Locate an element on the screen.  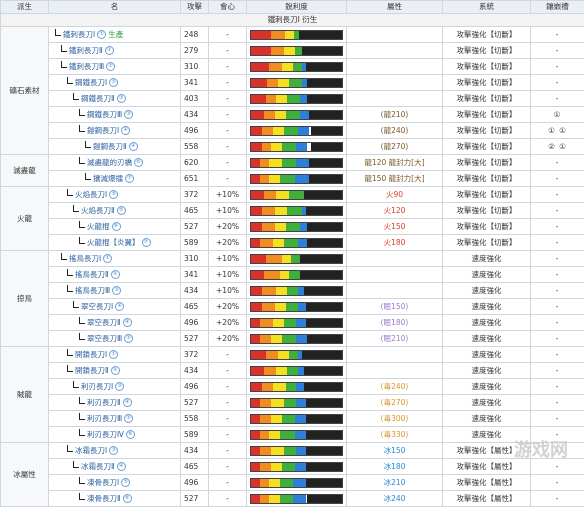
weapon-name-cell: 攘滅爆擂⑦ is located at coordinates (115, 179).